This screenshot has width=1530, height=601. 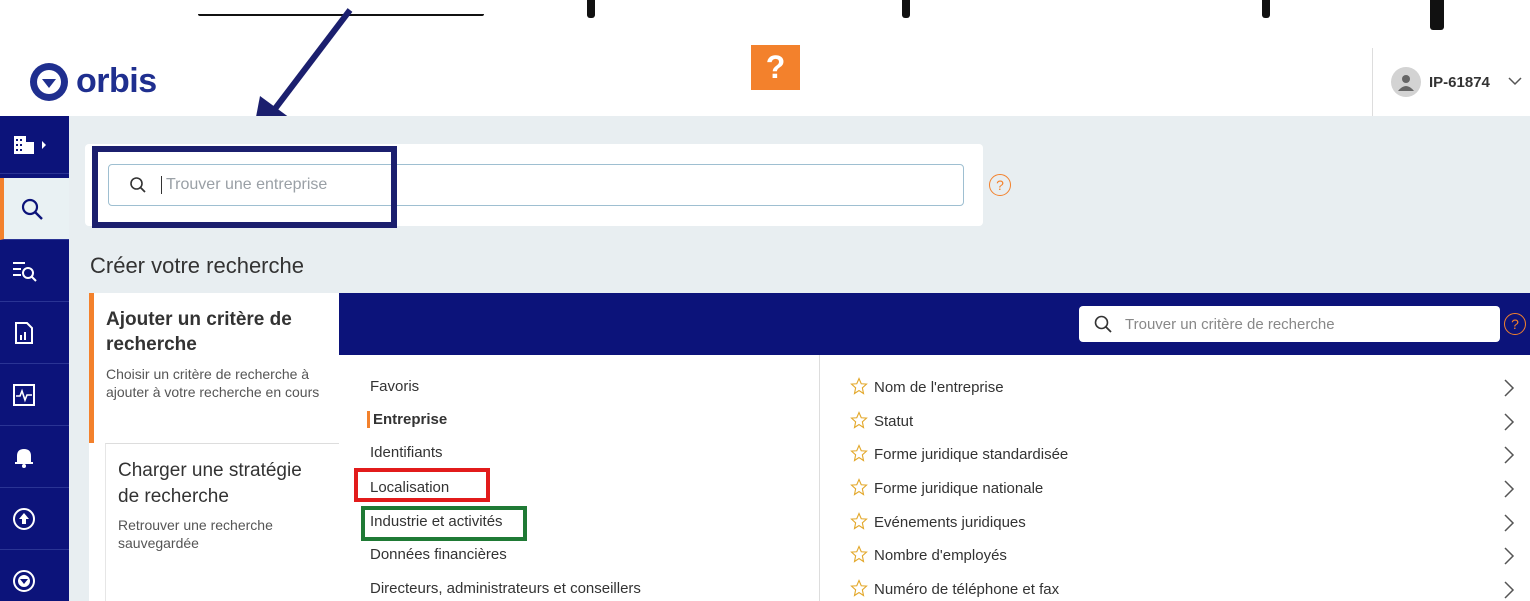 I want to click on user-menu: IP-61874, so click(x=1447, y=82).